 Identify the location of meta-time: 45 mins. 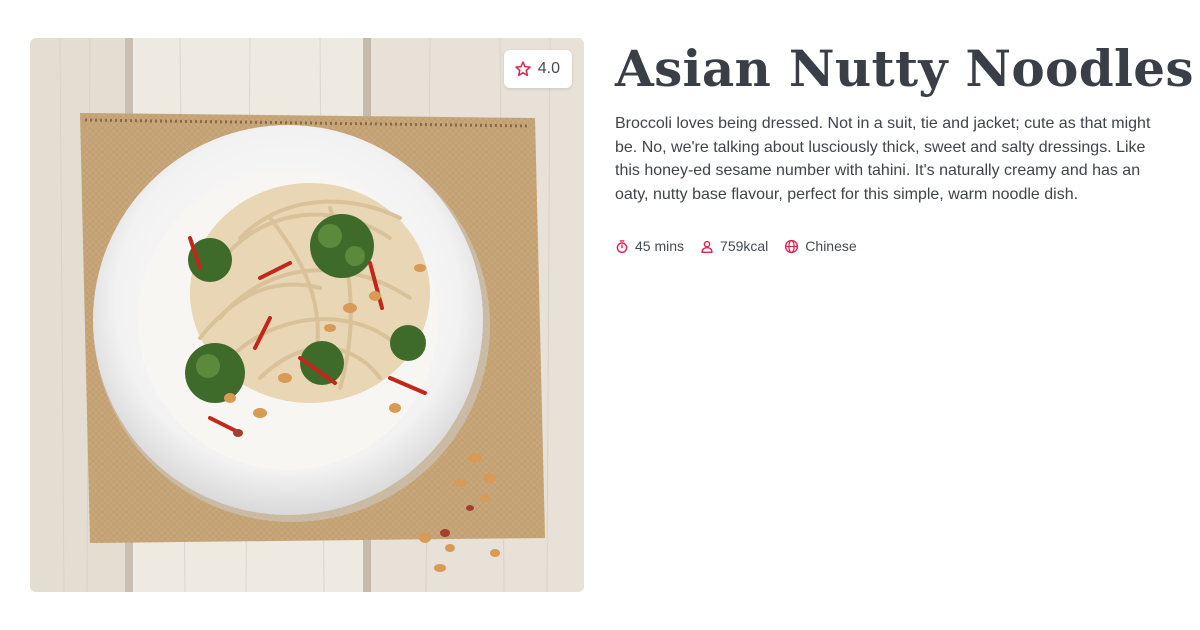
(649, 246).